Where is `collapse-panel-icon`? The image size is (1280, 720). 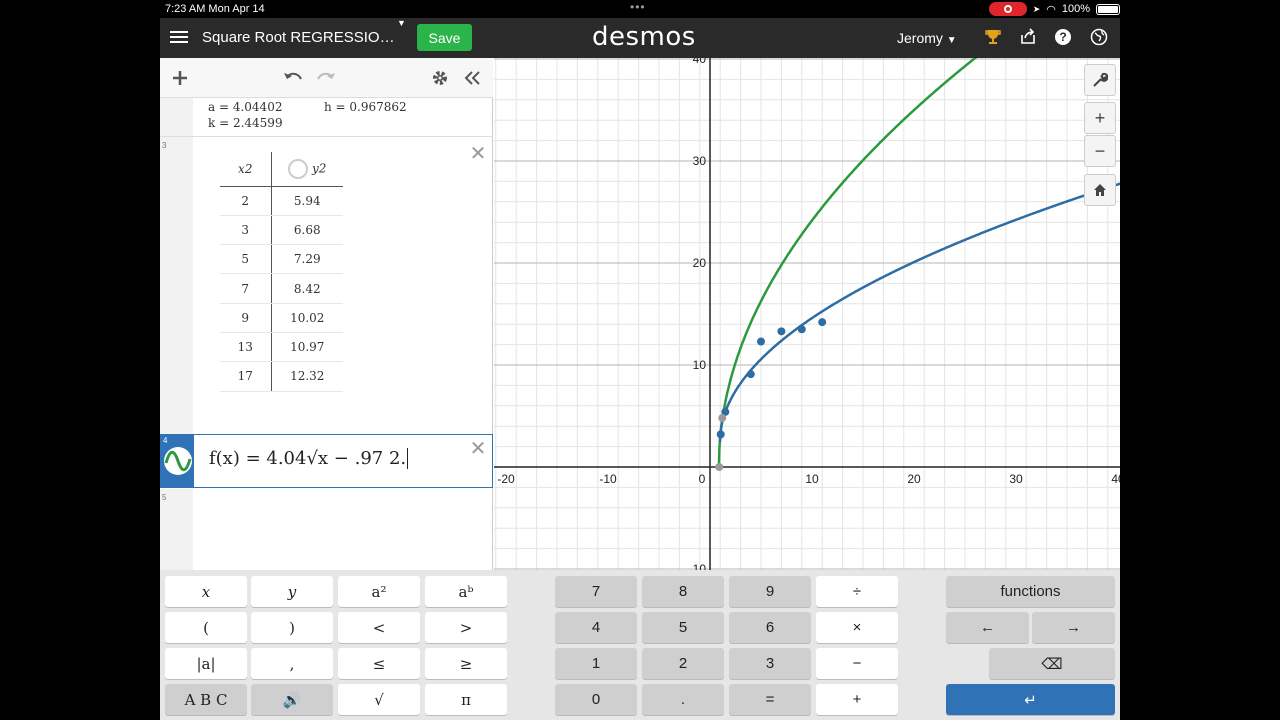 collapse-panel-icon is located at coordinates (472, 78).